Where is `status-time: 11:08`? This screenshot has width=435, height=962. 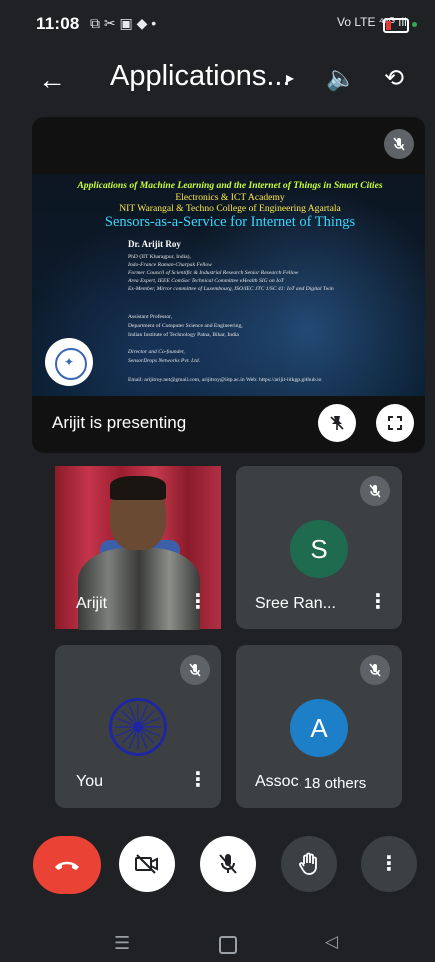
status-time: 11:08 is located at coordinates (58, 23).